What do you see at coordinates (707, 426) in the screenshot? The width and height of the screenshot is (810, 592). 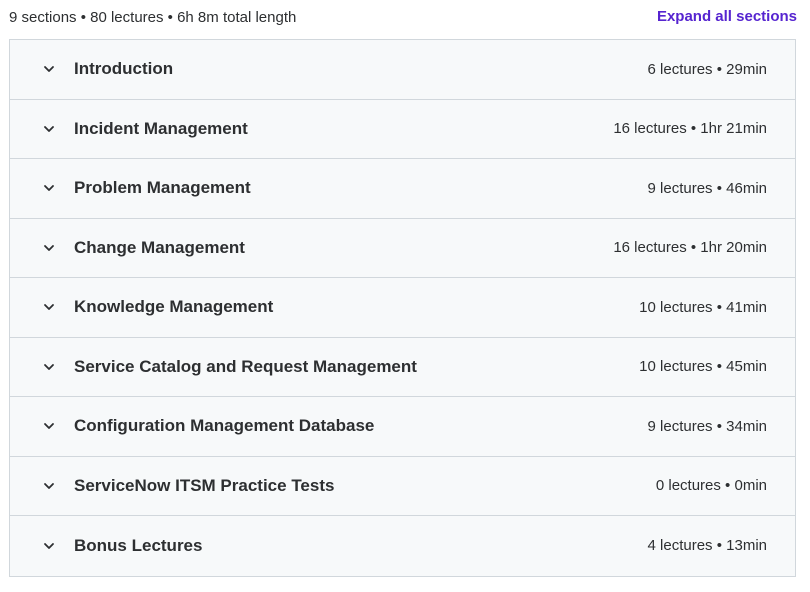 I see `section-meta: 9 lectures • 34min` at bounding box center [707, 426].